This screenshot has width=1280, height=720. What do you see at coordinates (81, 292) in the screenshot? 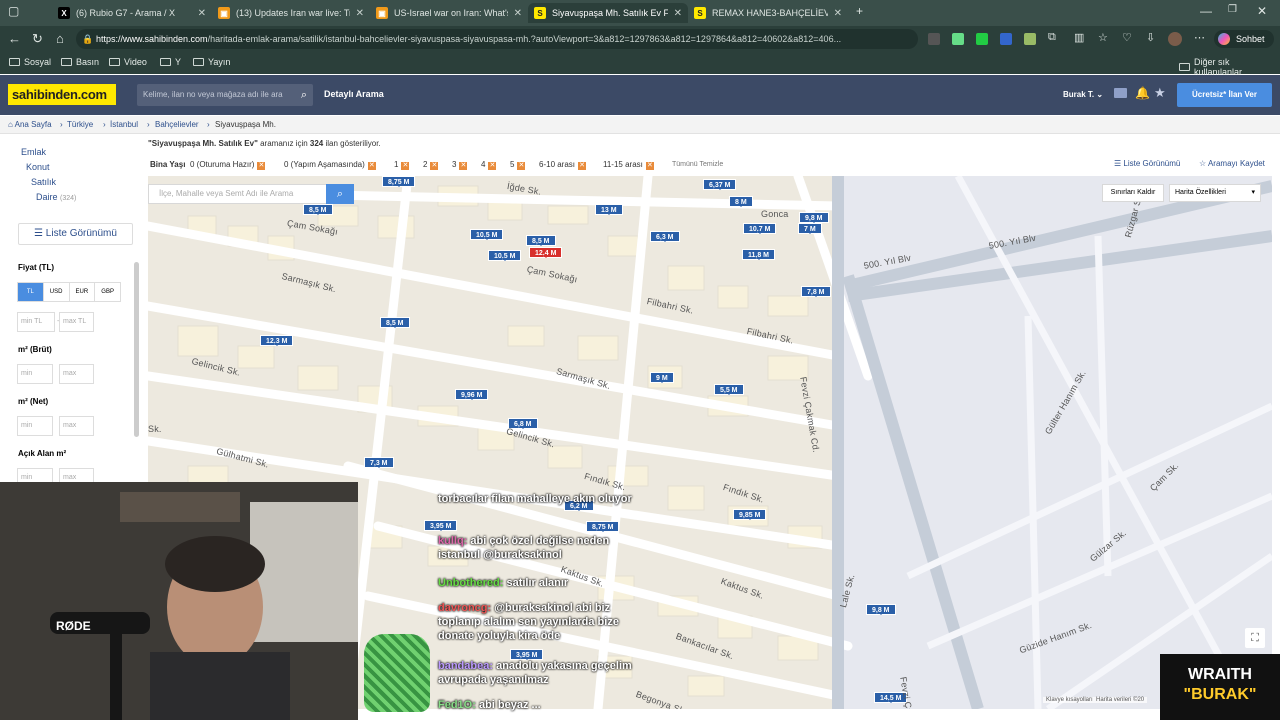
I see `currency-eur: EUR` at bounding box center [81, 292].